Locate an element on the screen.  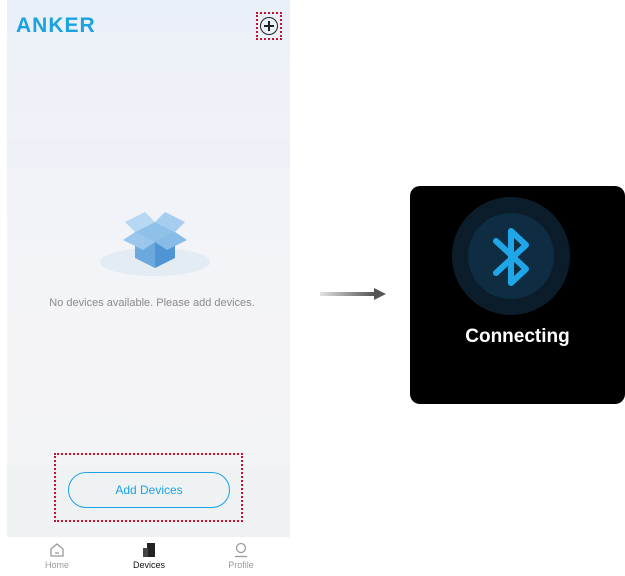
open-box-icon is located at coordinates (155, 244).